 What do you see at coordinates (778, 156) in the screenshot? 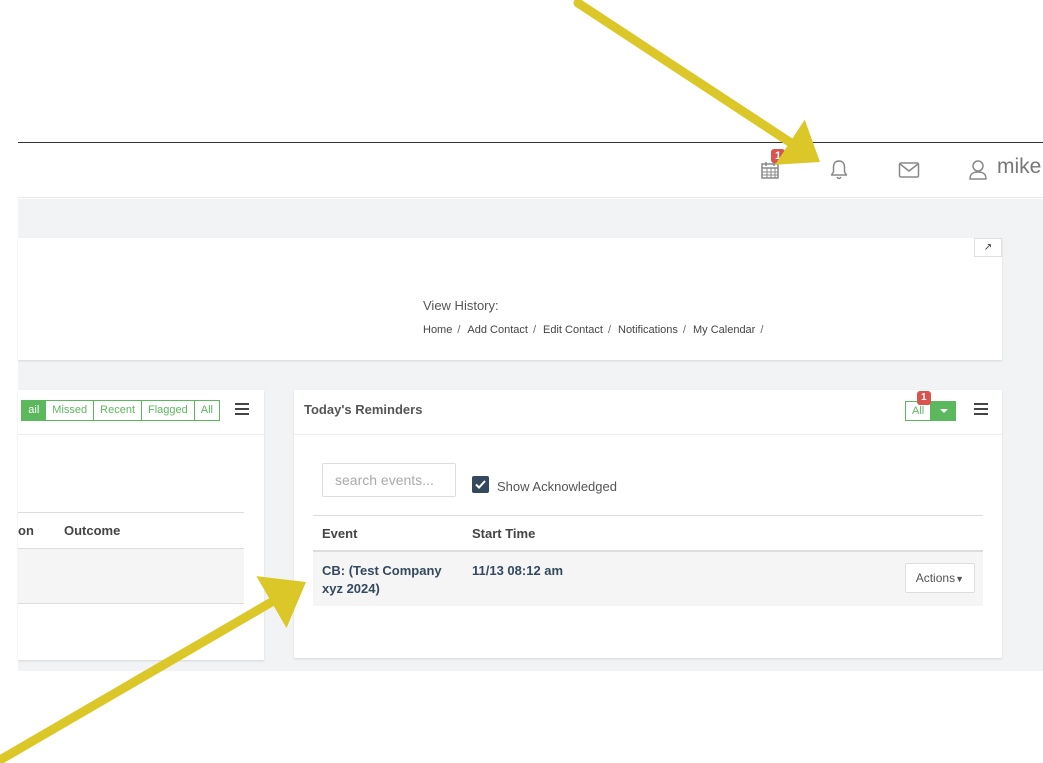
I see `calendar-badge: 1` at bounding box center [778, 156].